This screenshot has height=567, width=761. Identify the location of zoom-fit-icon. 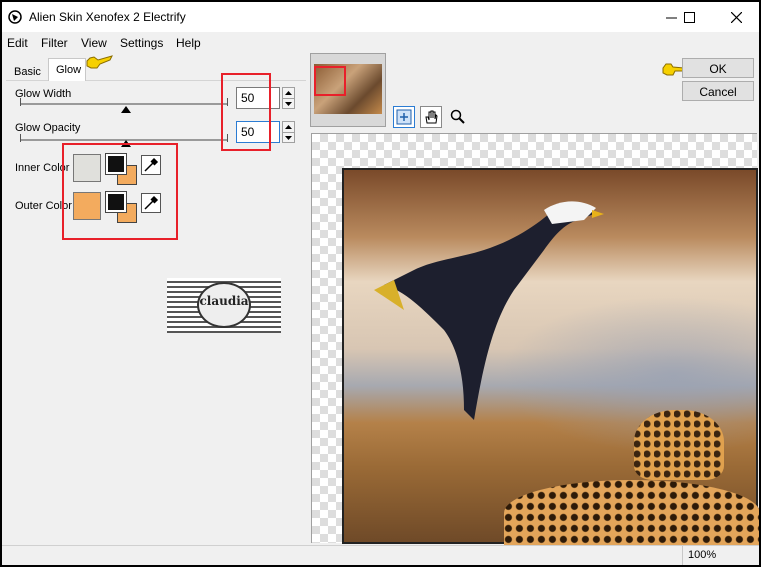
(404, 117).